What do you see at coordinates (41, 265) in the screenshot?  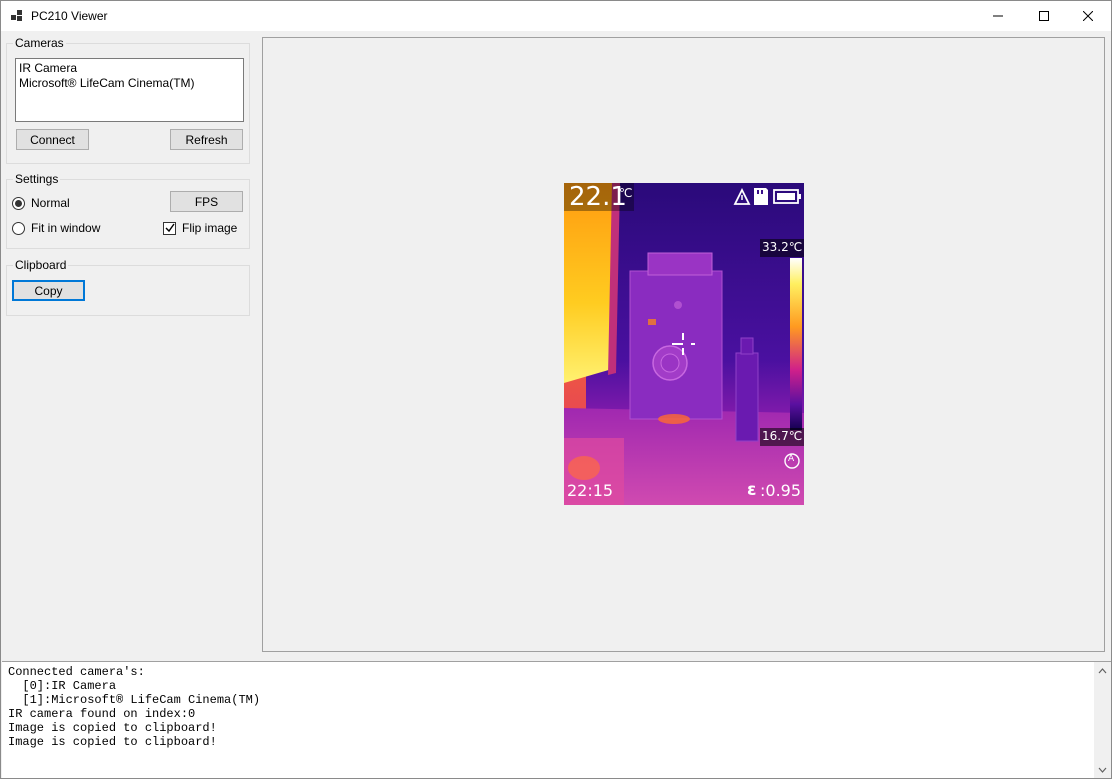 I see `clipboard-group-label: Clipboard` at bounding box center [41, 265].